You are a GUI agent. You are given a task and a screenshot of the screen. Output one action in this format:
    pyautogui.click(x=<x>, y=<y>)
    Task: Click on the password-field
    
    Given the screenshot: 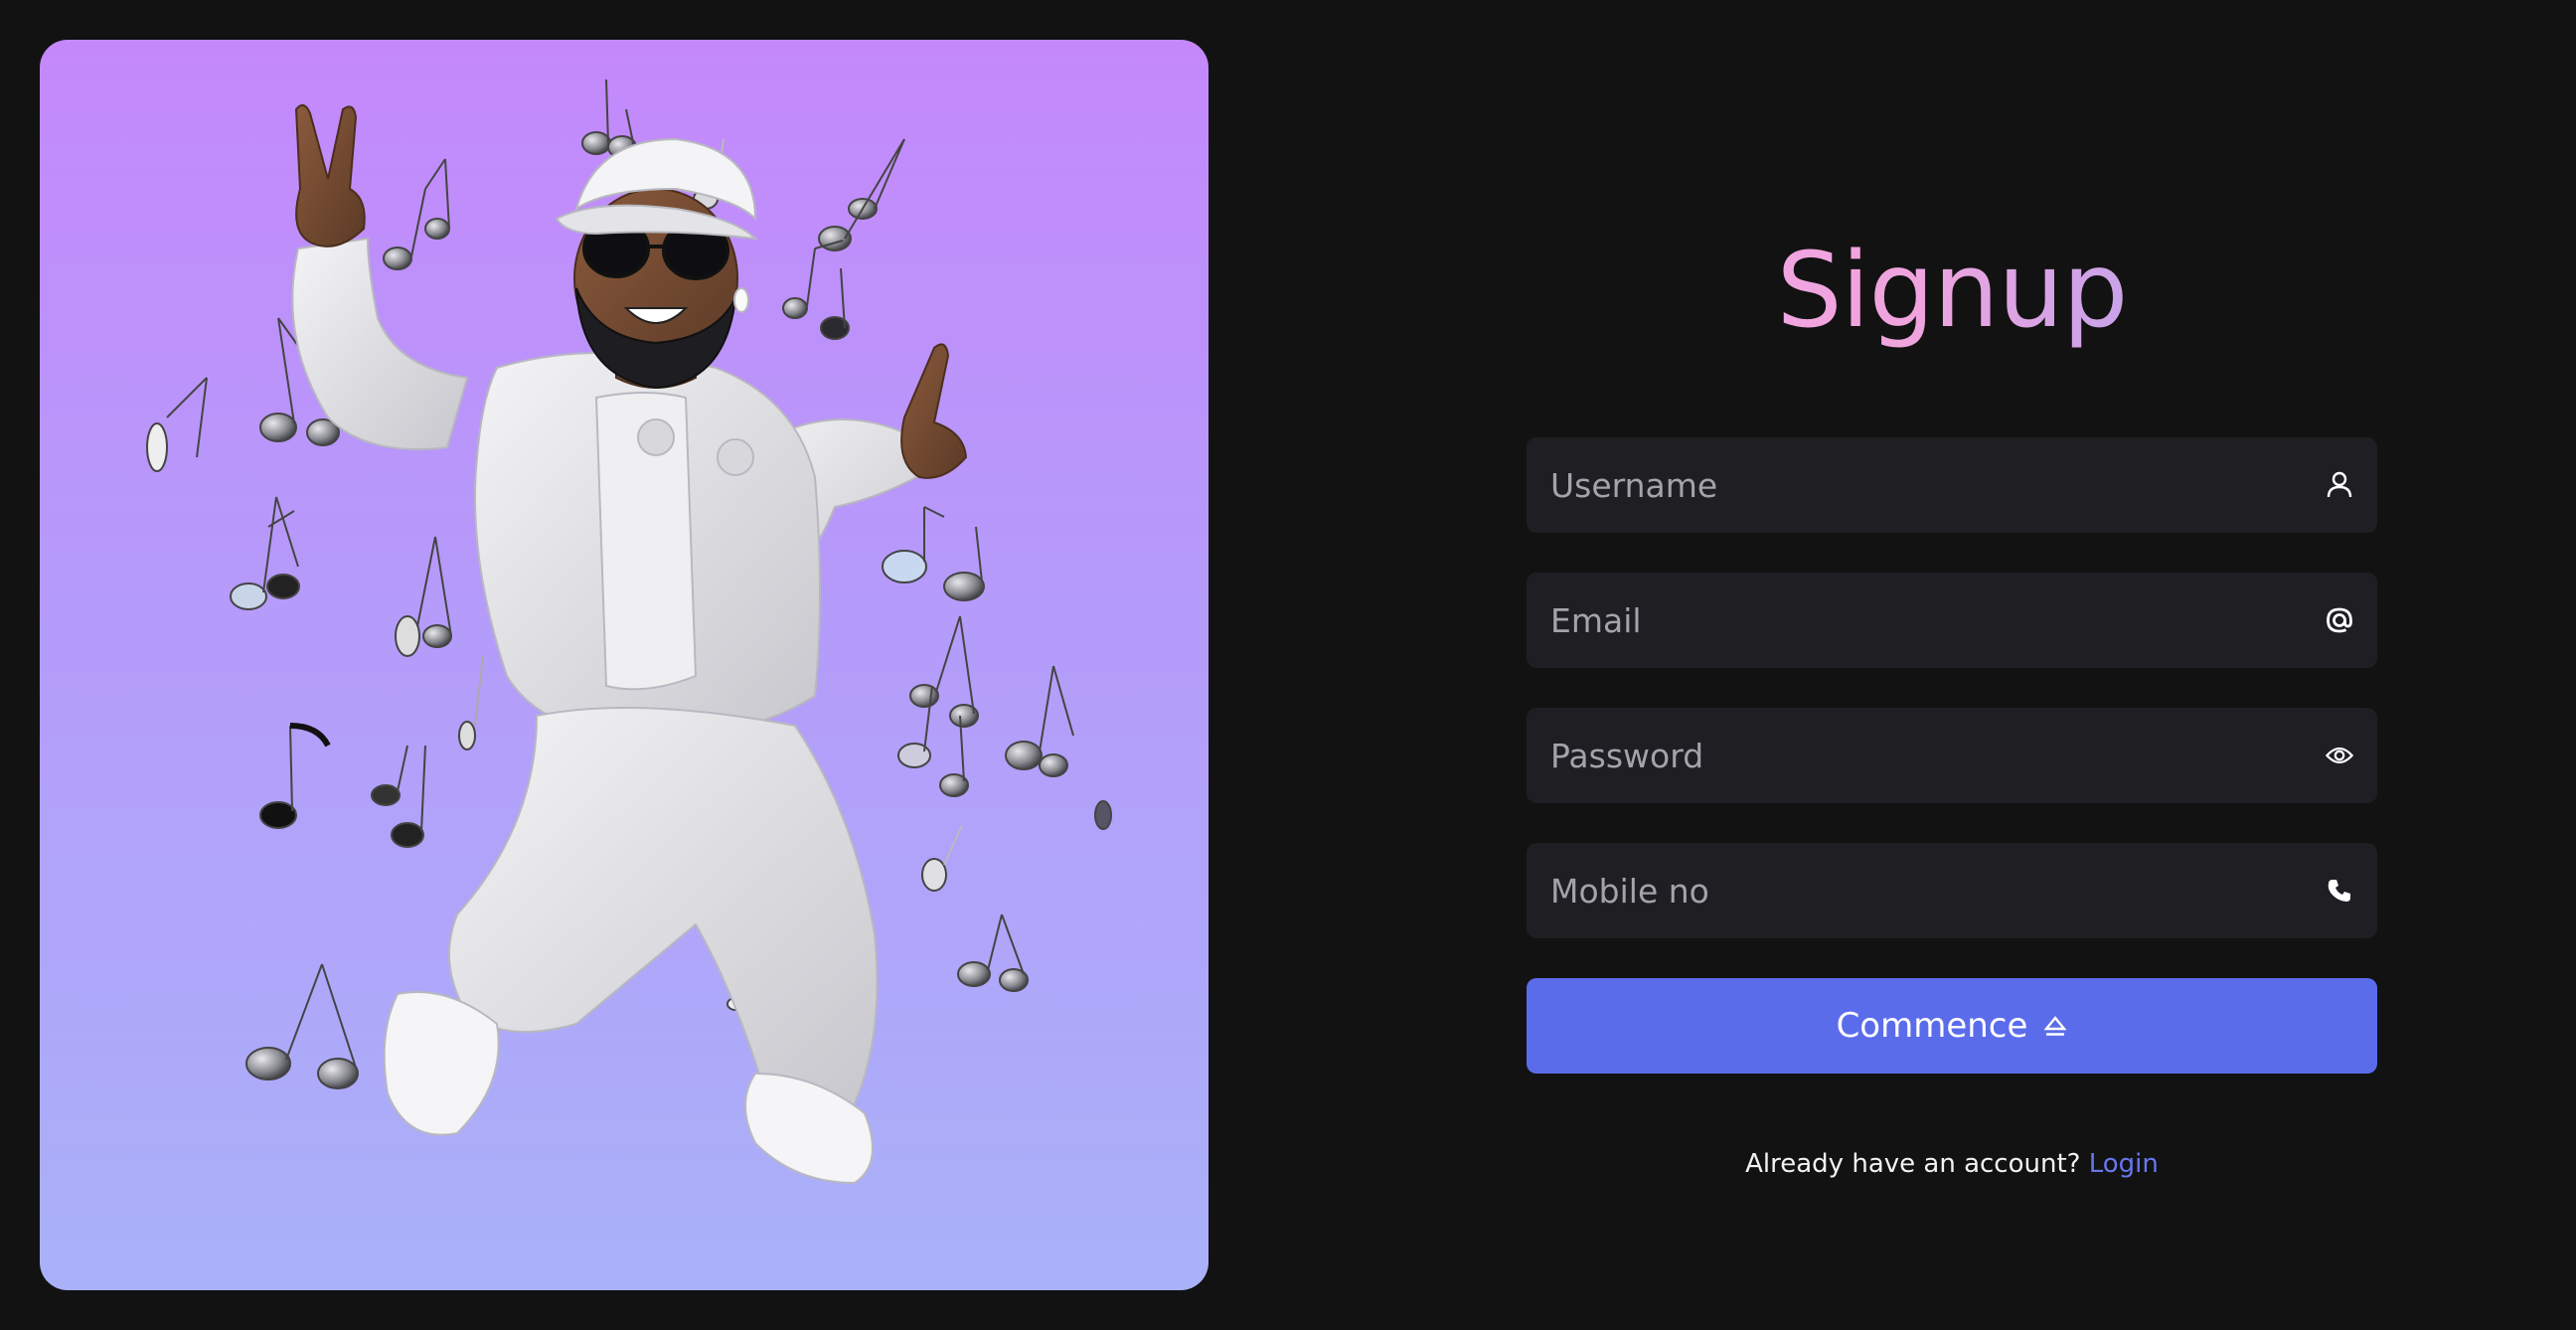 What is the action you would take?
    pyautogui.click(x=1952, y=755)
    